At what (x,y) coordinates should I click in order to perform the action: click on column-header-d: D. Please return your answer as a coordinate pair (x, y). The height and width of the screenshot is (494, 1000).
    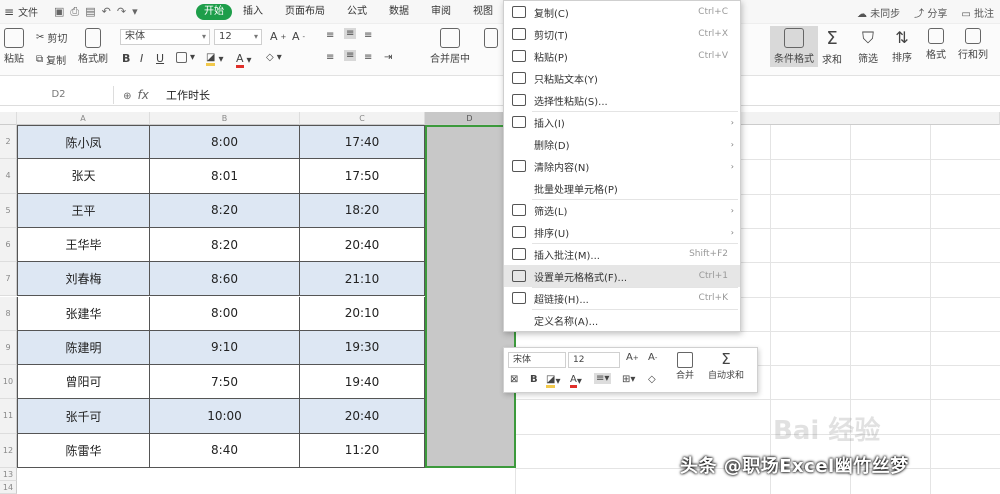
    Looking at the image, I should click on (470, 118).